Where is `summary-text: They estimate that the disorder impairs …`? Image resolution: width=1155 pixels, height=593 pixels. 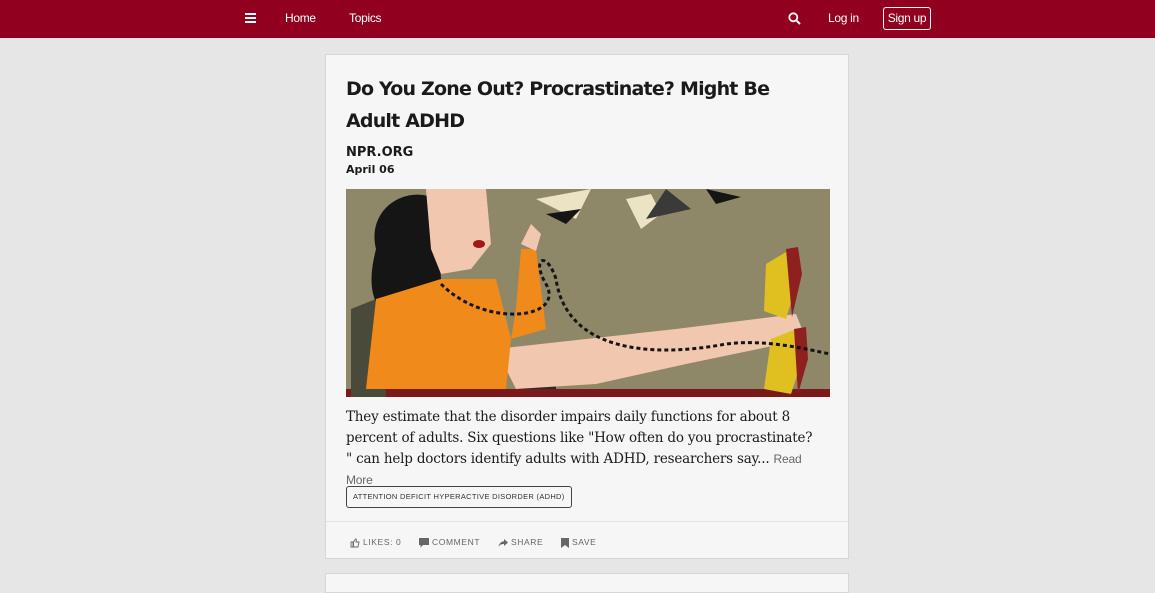 summary-text: They estimate that the disorder impairs … is located at coordinates (579, 438).